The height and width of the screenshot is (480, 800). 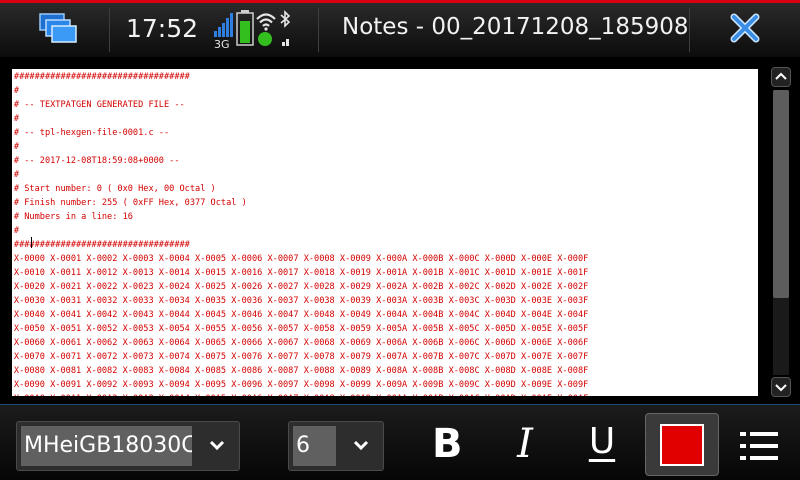 What do you see at coordinates (314, 446) in the screenshot?
I see `font-size-value: 6` at bounding box center [314, 446].